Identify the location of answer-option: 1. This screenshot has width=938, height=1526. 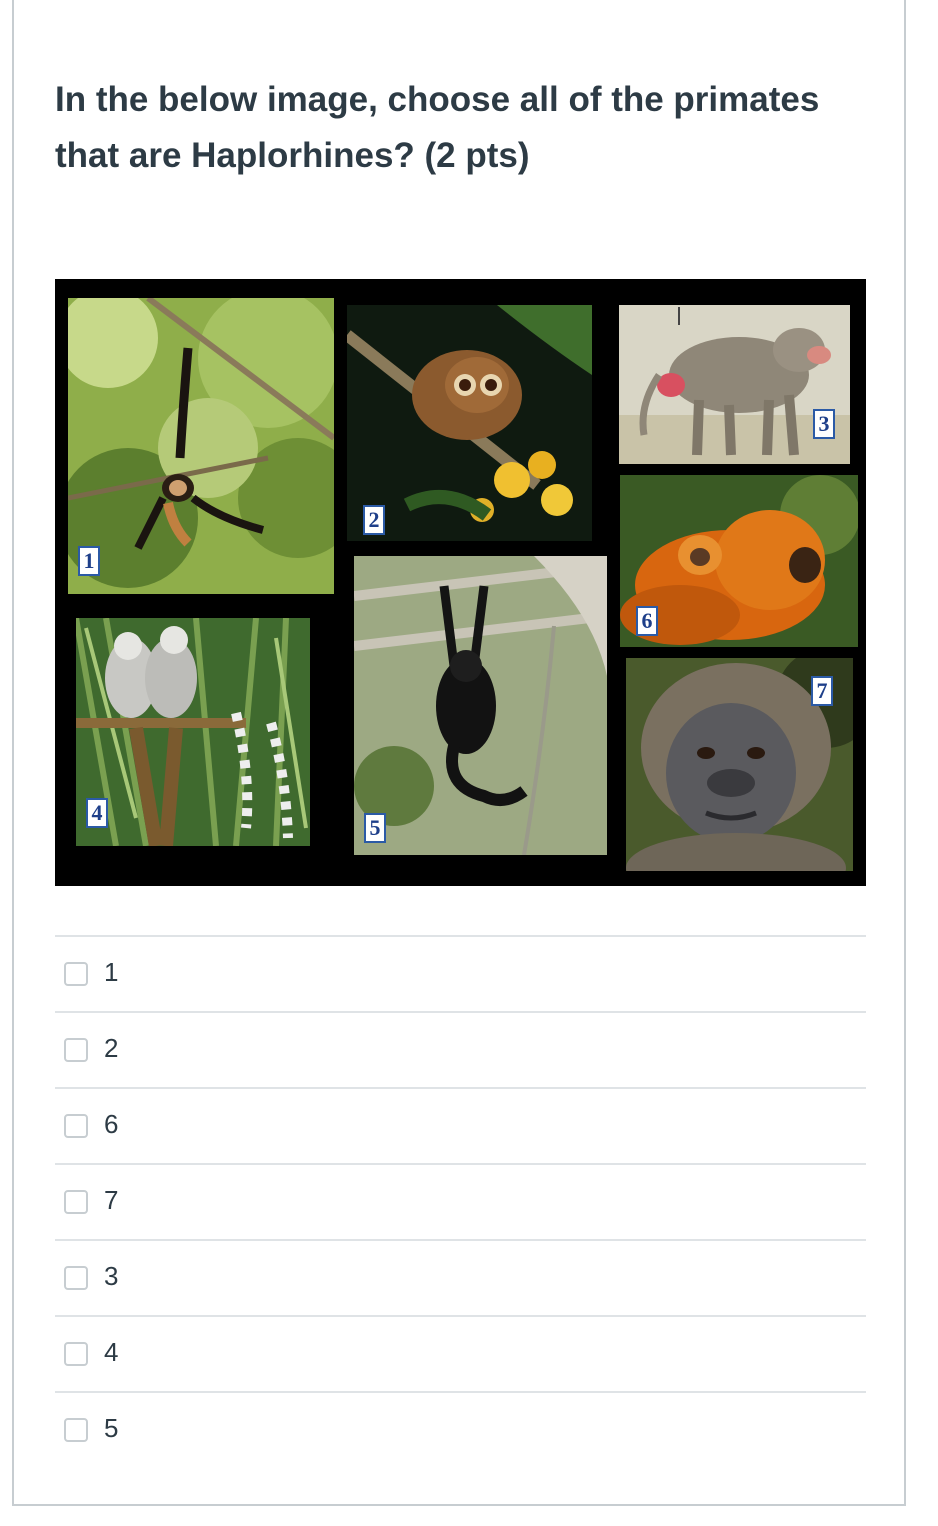
(460, 973).